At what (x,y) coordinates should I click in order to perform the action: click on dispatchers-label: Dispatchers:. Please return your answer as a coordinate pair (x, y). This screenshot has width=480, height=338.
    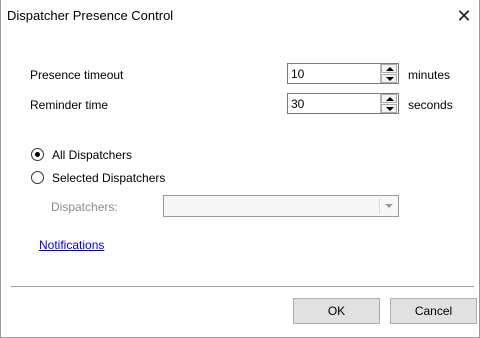
    Looking at the image, I should click on (84, 207).